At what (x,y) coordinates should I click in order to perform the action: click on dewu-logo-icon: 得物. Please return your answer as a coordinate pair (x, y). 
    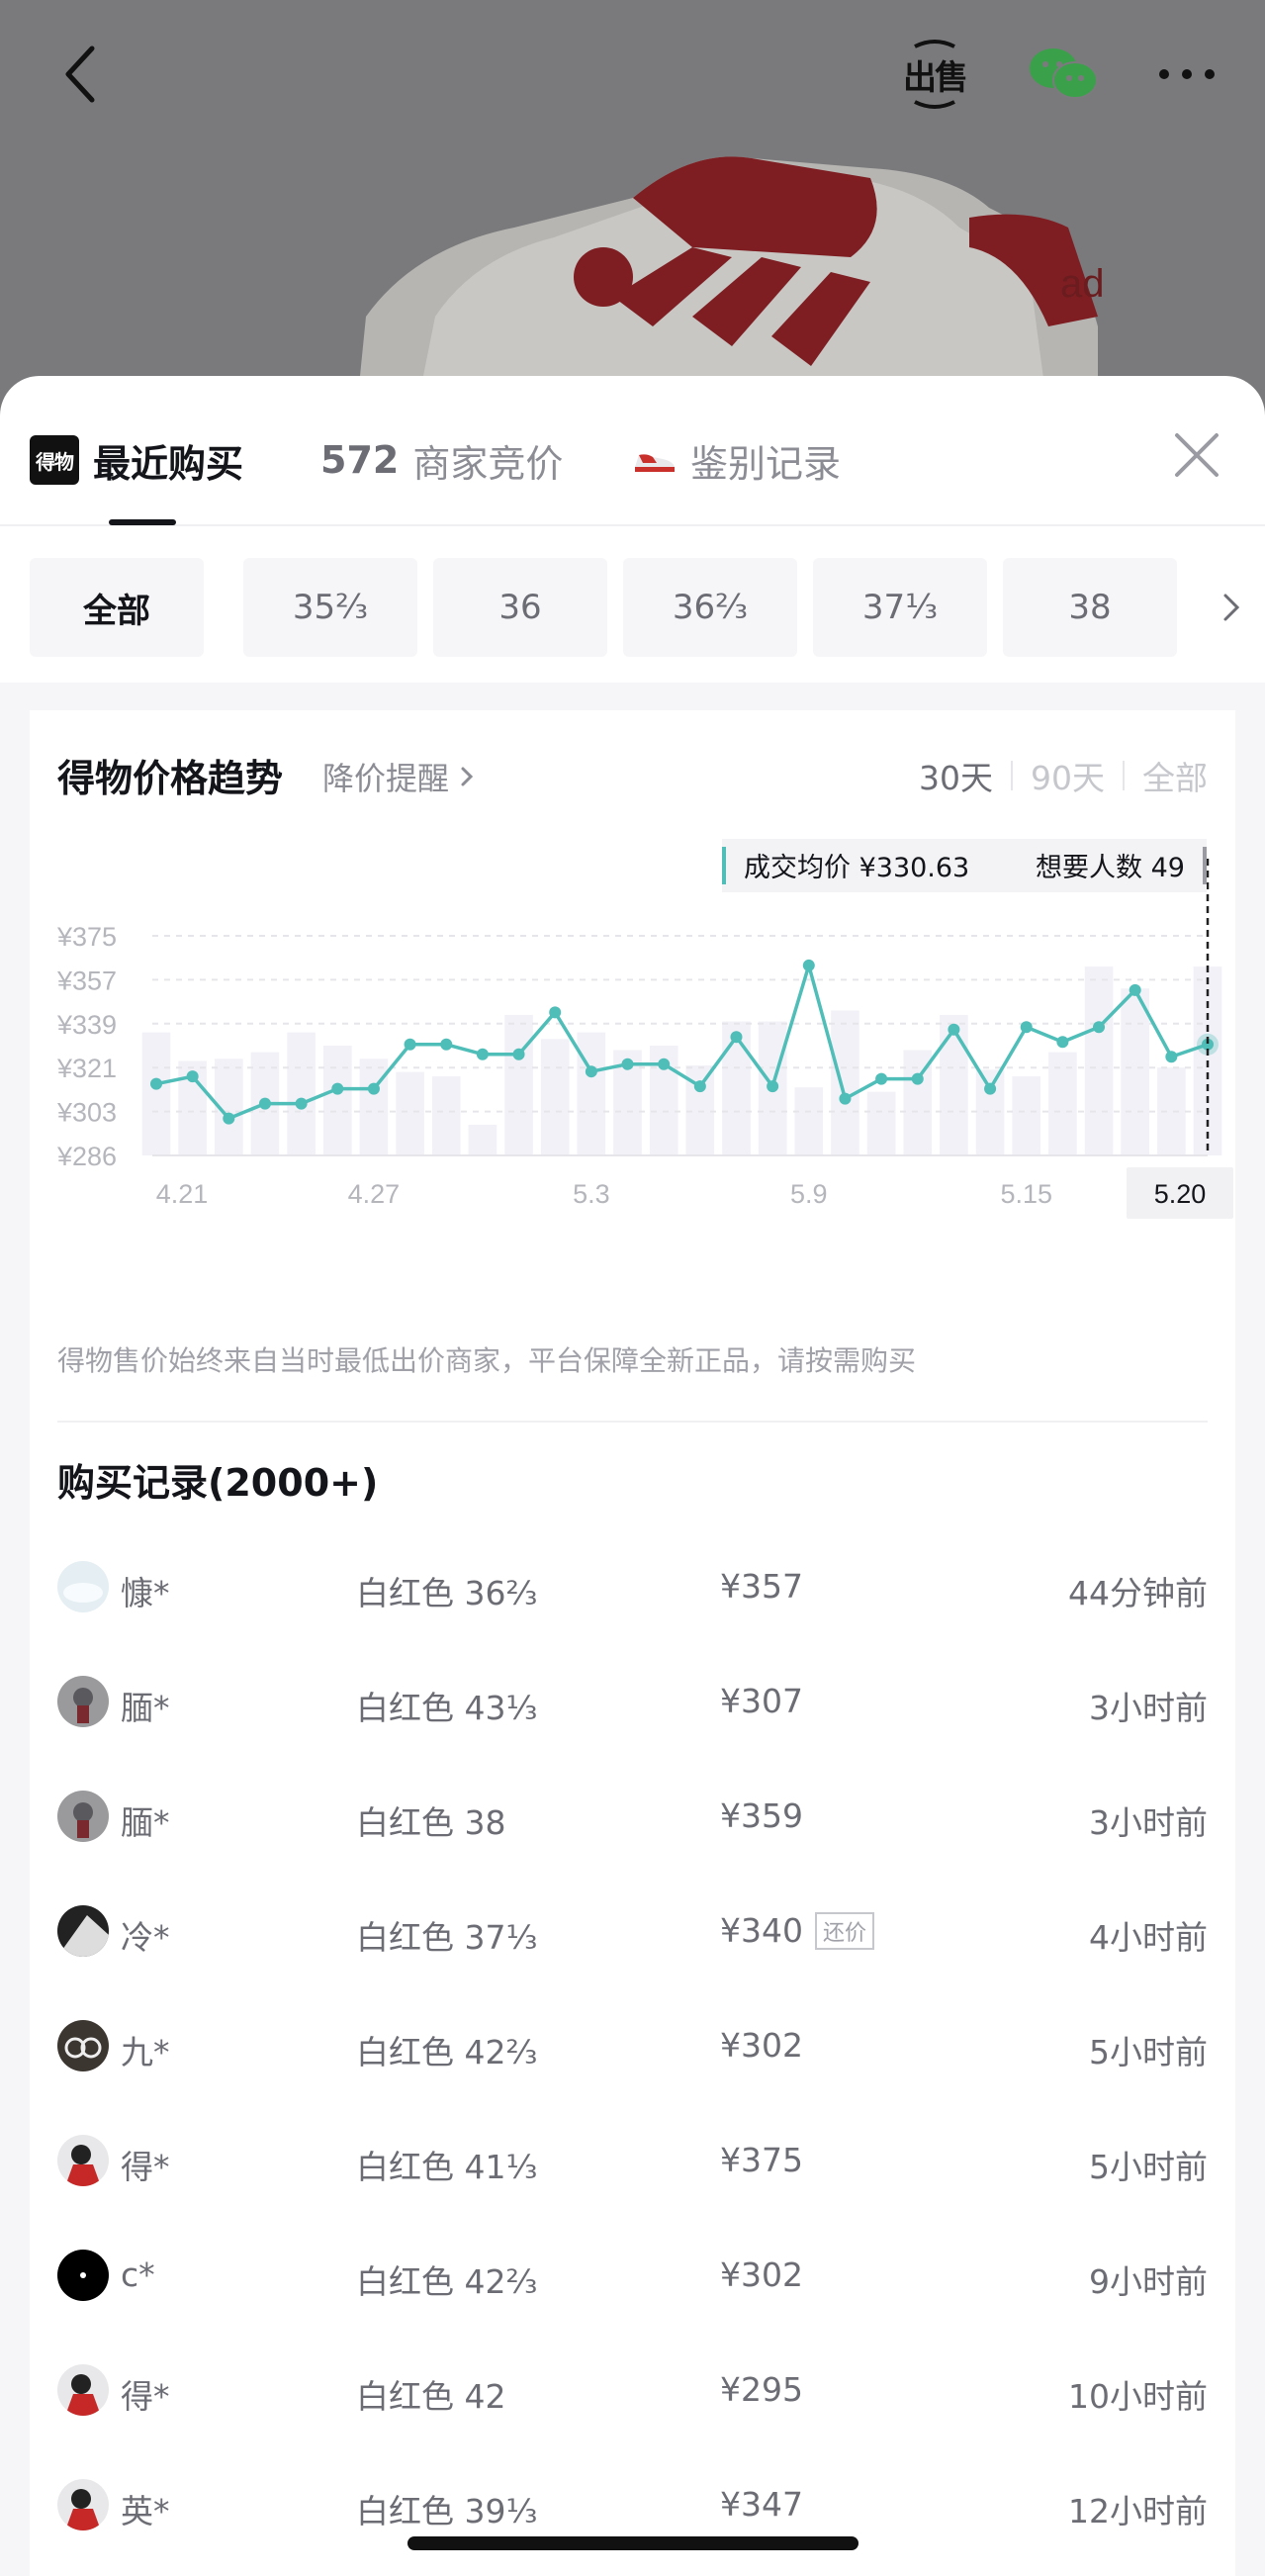
    Looking at the image, I should click on (54, 460).